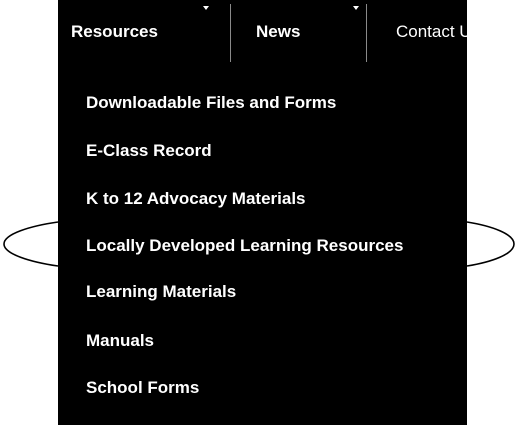 The width and height of the screenshot is (519, 425). Describe the element at coordinates (311, 34) in the screenshot. I see `nav-item-news: News` at that location.